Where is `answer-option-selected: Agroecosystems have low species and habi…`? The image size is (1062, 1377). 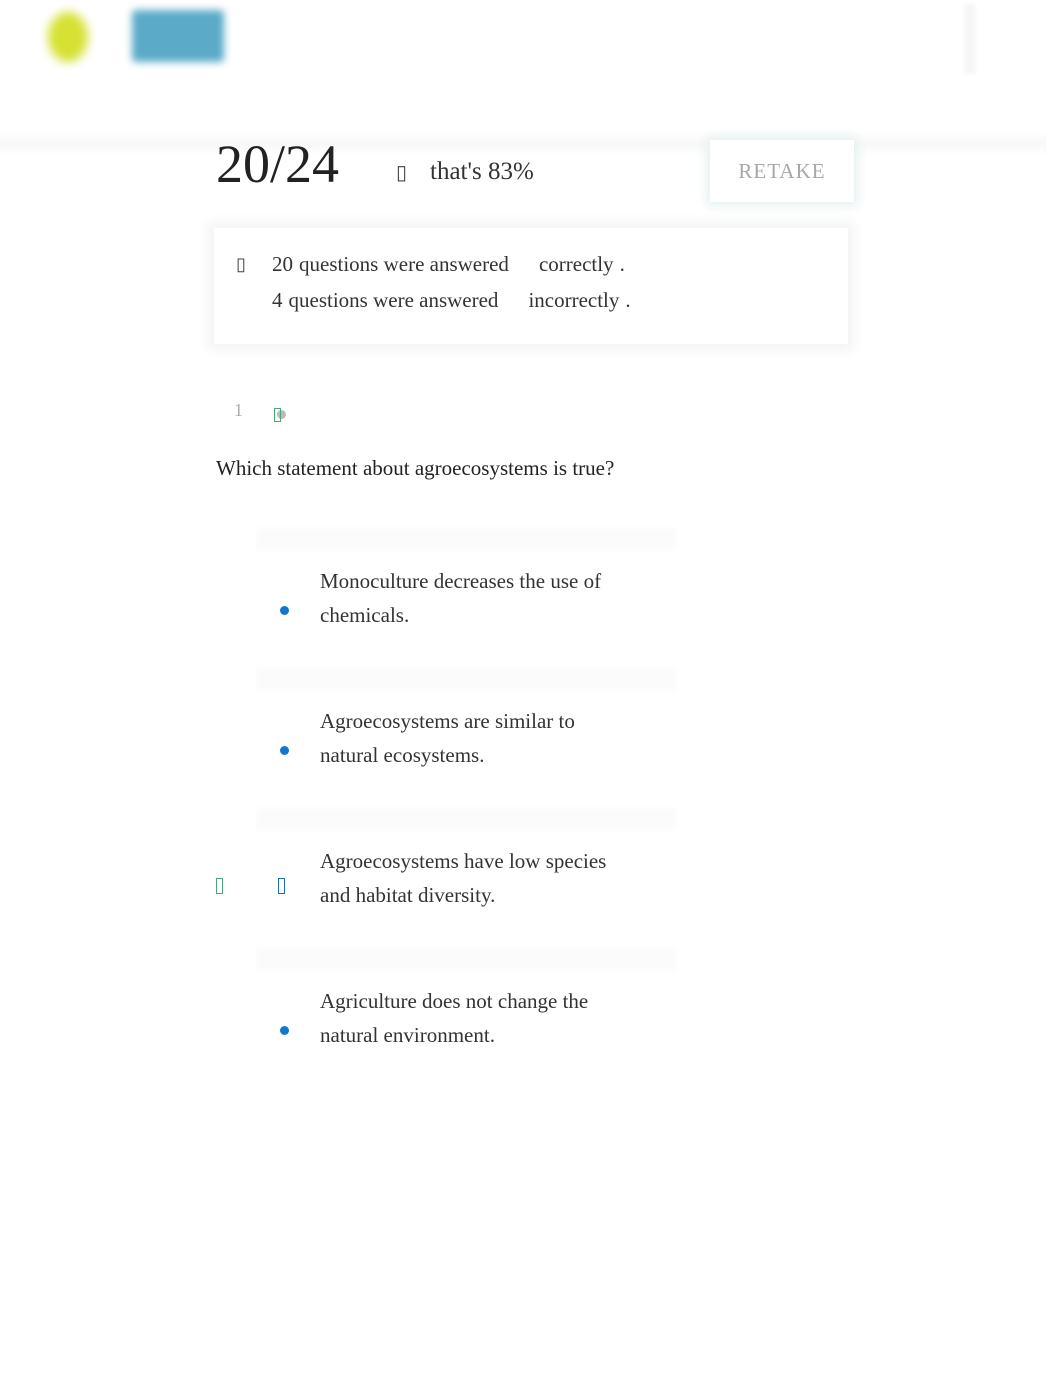
answer-option-selected: Agroecosystems have low species and habi… is located at coordinates (446, 868).